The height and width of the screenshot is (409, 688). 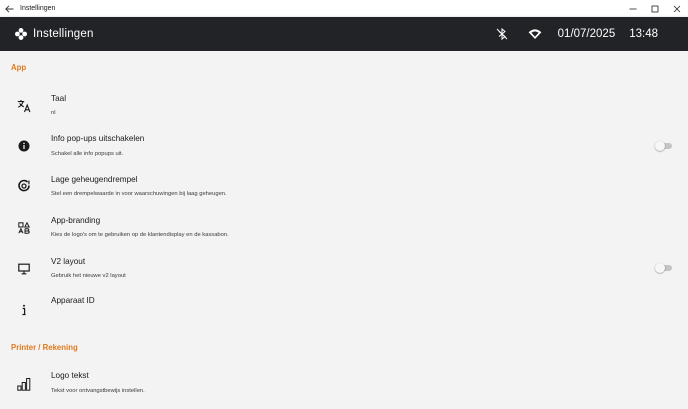 I want to click on settings-logo-icon, so click(x=21, y=34).